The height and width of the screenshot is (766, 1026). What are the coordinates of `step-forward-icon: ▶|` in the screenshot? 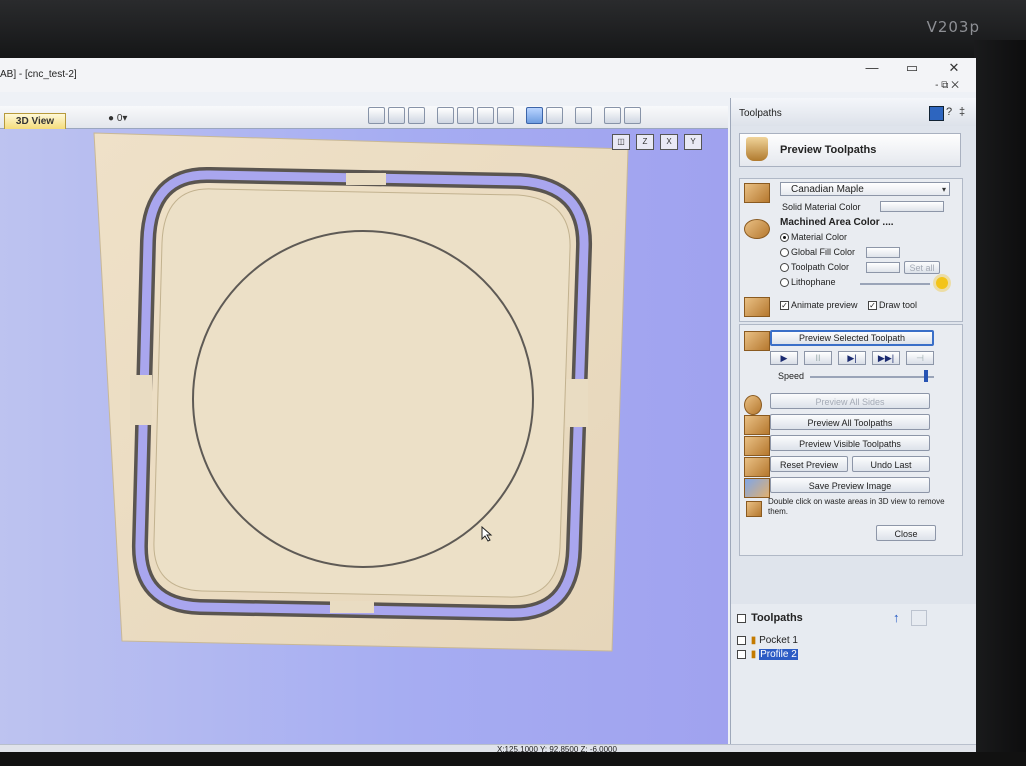 It's located at (852, 358).